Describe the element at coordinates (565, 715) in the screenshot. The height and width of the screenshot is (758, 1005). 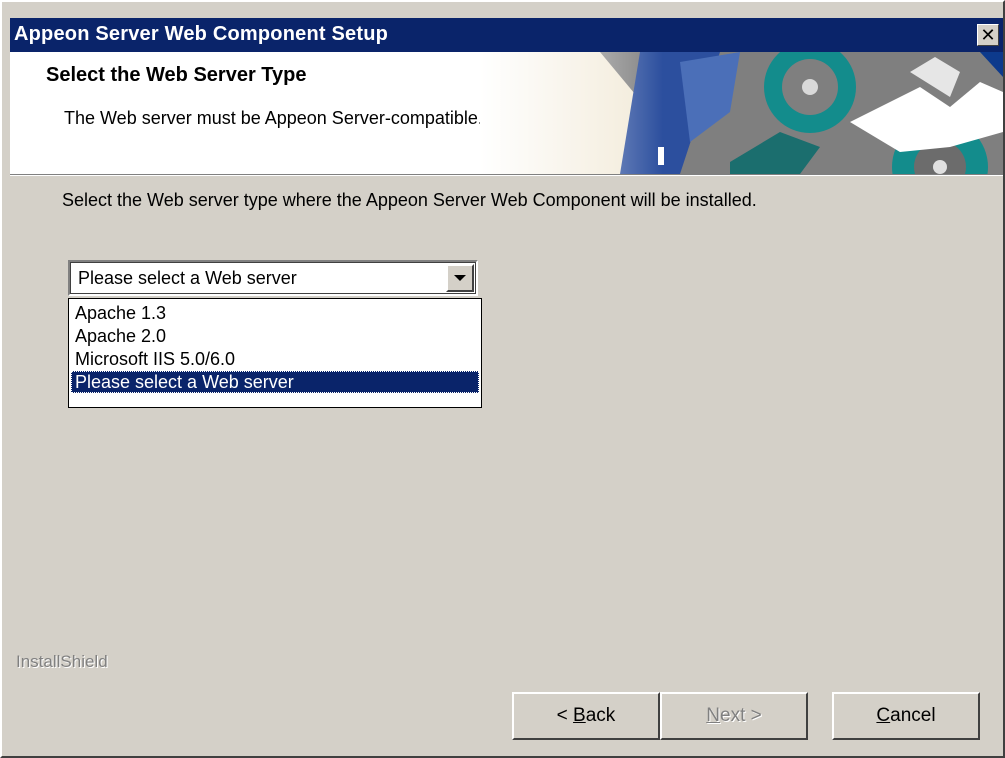
I see `back-button-prefix: <` at that location.